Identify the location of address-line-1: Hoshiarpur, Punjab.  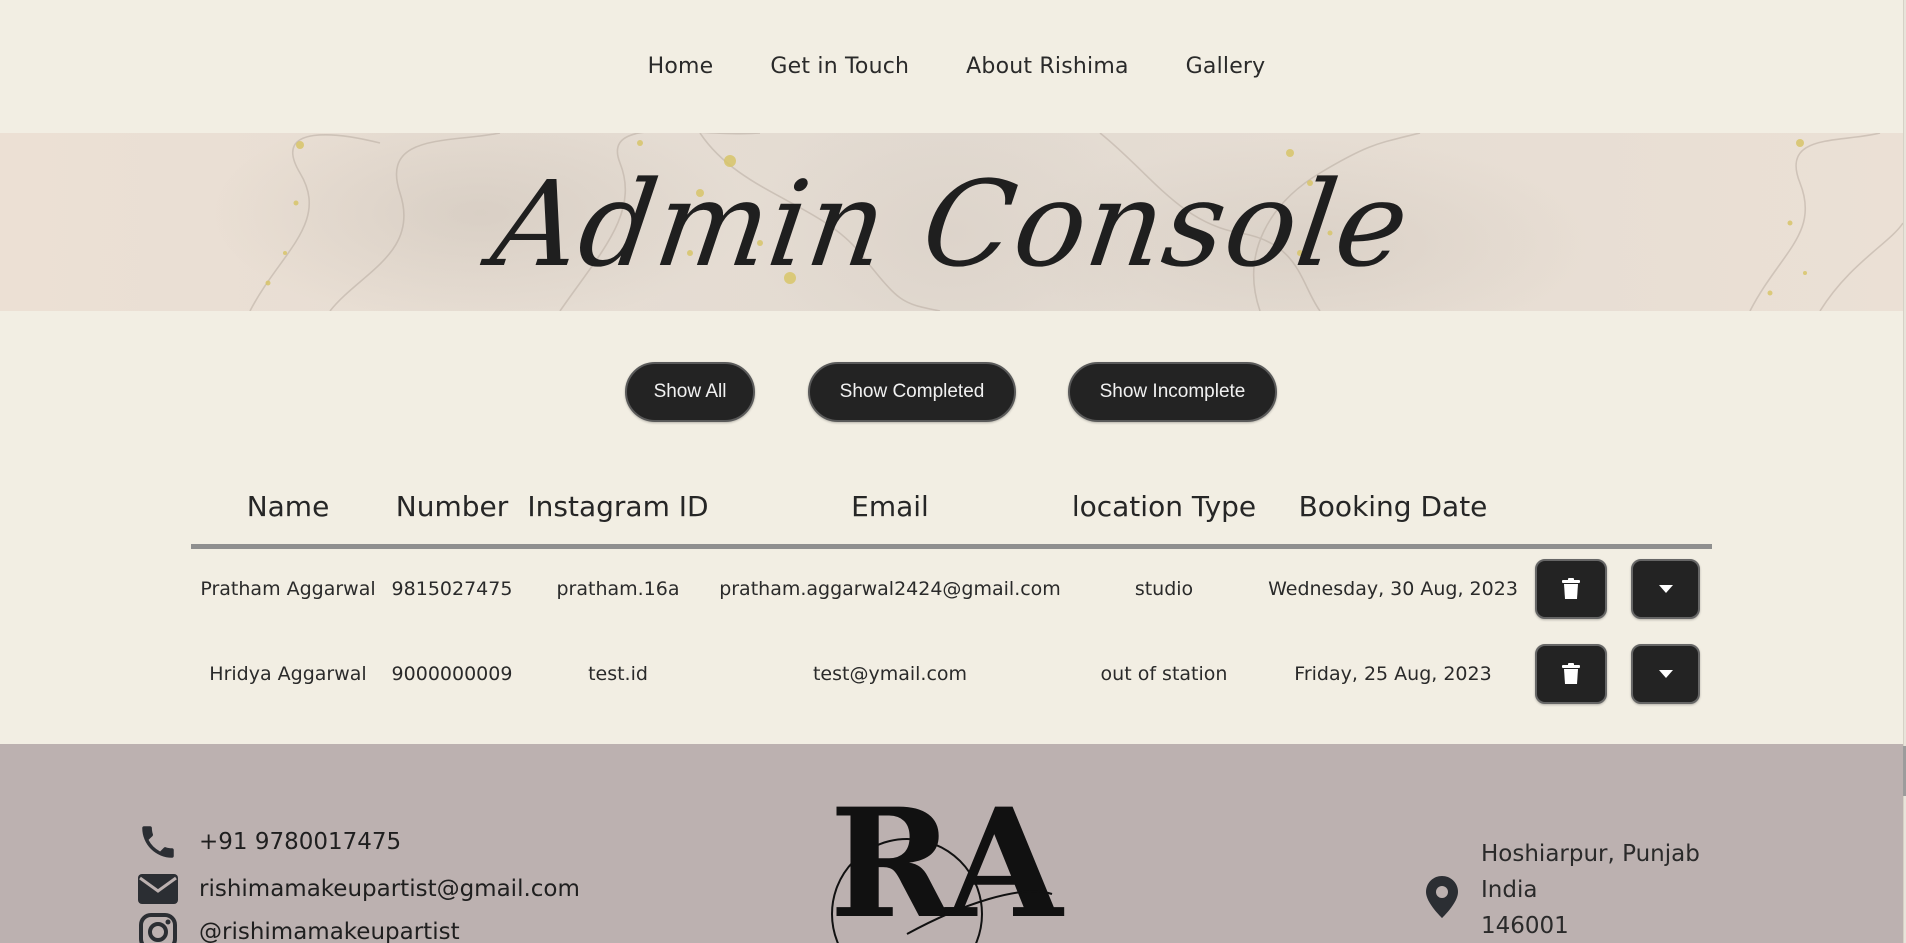
(1590, 854).